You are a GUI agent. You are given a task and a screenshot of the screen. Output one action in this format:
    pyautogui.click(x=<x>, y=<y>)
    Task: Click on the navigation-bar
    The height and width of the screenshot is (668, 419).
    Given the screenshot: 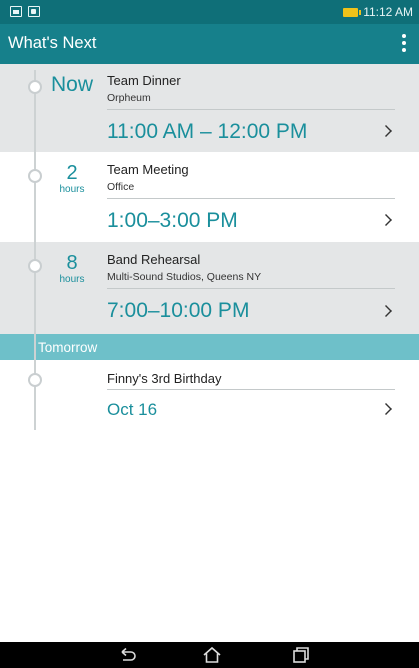 What is the action you would take?
    pyautogui.click(x=209, y=655)
    